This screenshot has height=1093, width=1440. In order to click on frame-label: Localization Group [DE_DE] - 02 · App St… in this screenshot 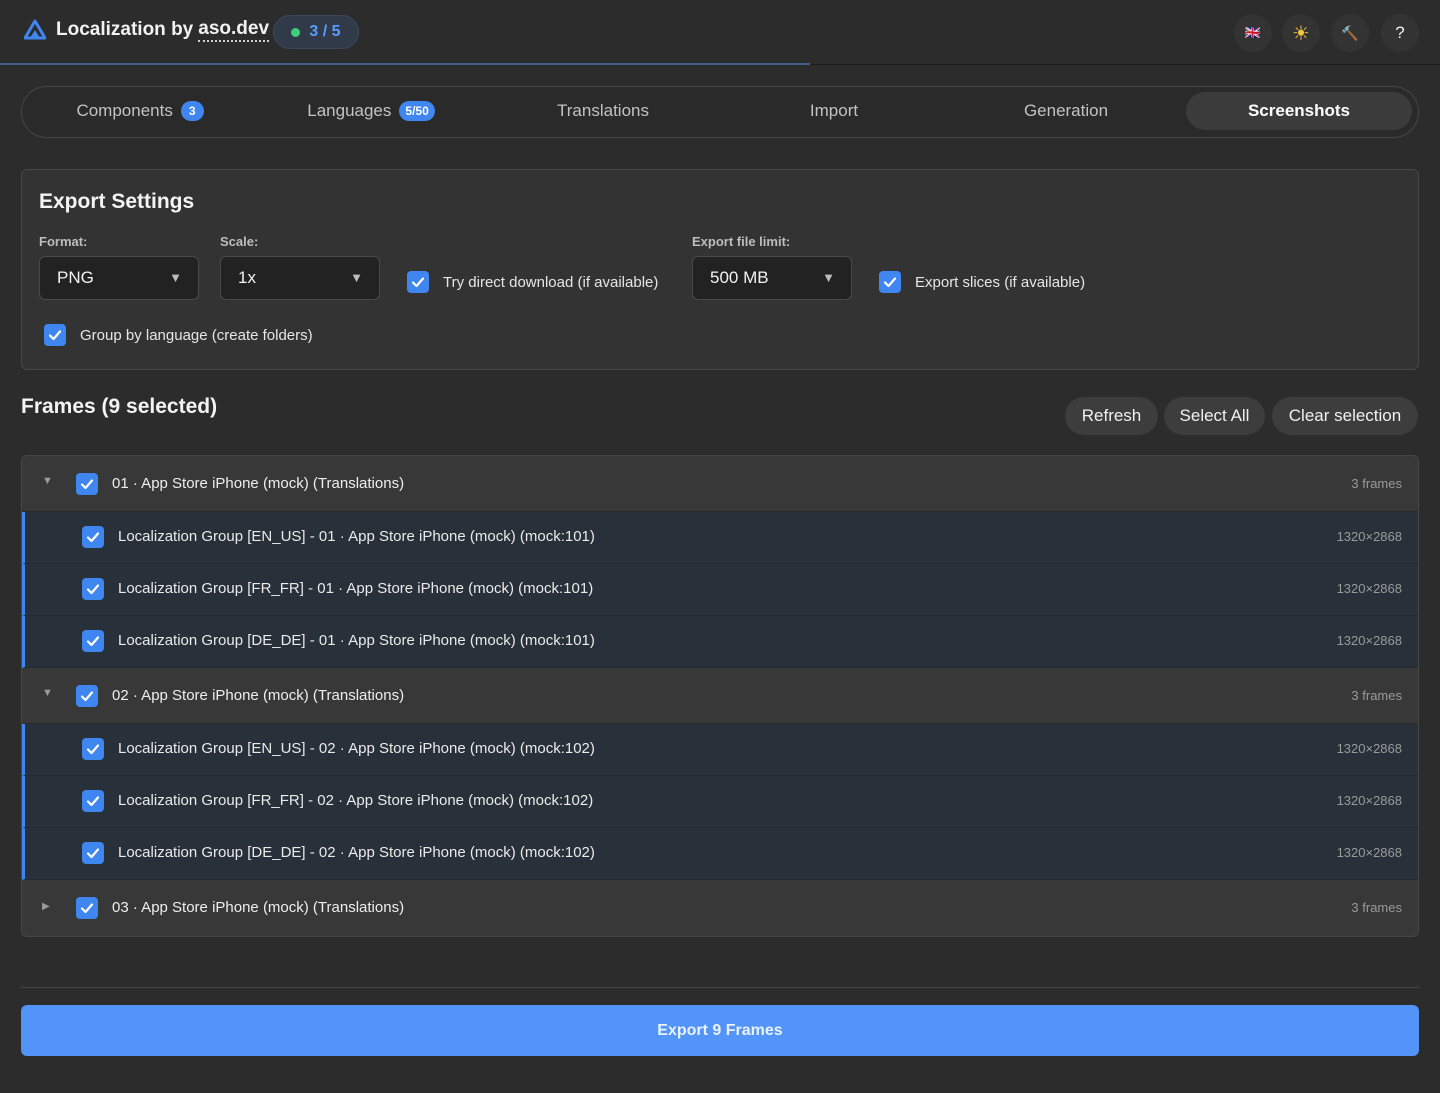, I will do `click(356, 852)`.